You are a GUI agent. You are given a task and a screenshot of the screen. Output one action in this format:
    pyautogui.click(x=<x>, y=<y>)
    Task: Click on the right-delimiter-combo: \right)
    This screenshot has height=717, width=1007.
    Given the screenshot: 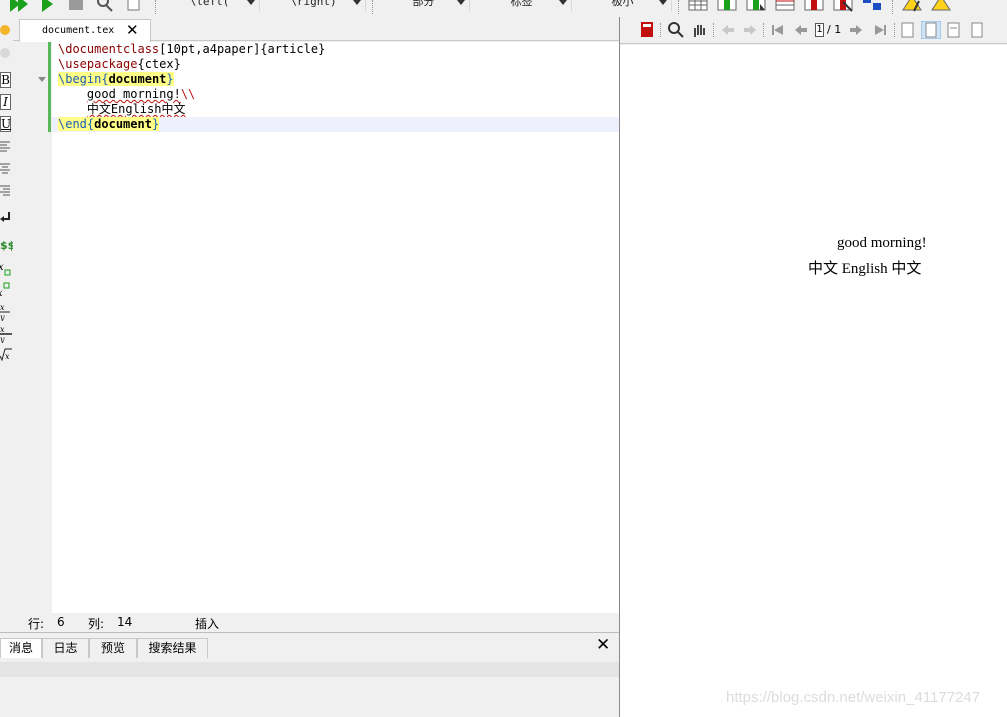 What is the action you would take?
    pyautogui.click(x=314, y=5)
    